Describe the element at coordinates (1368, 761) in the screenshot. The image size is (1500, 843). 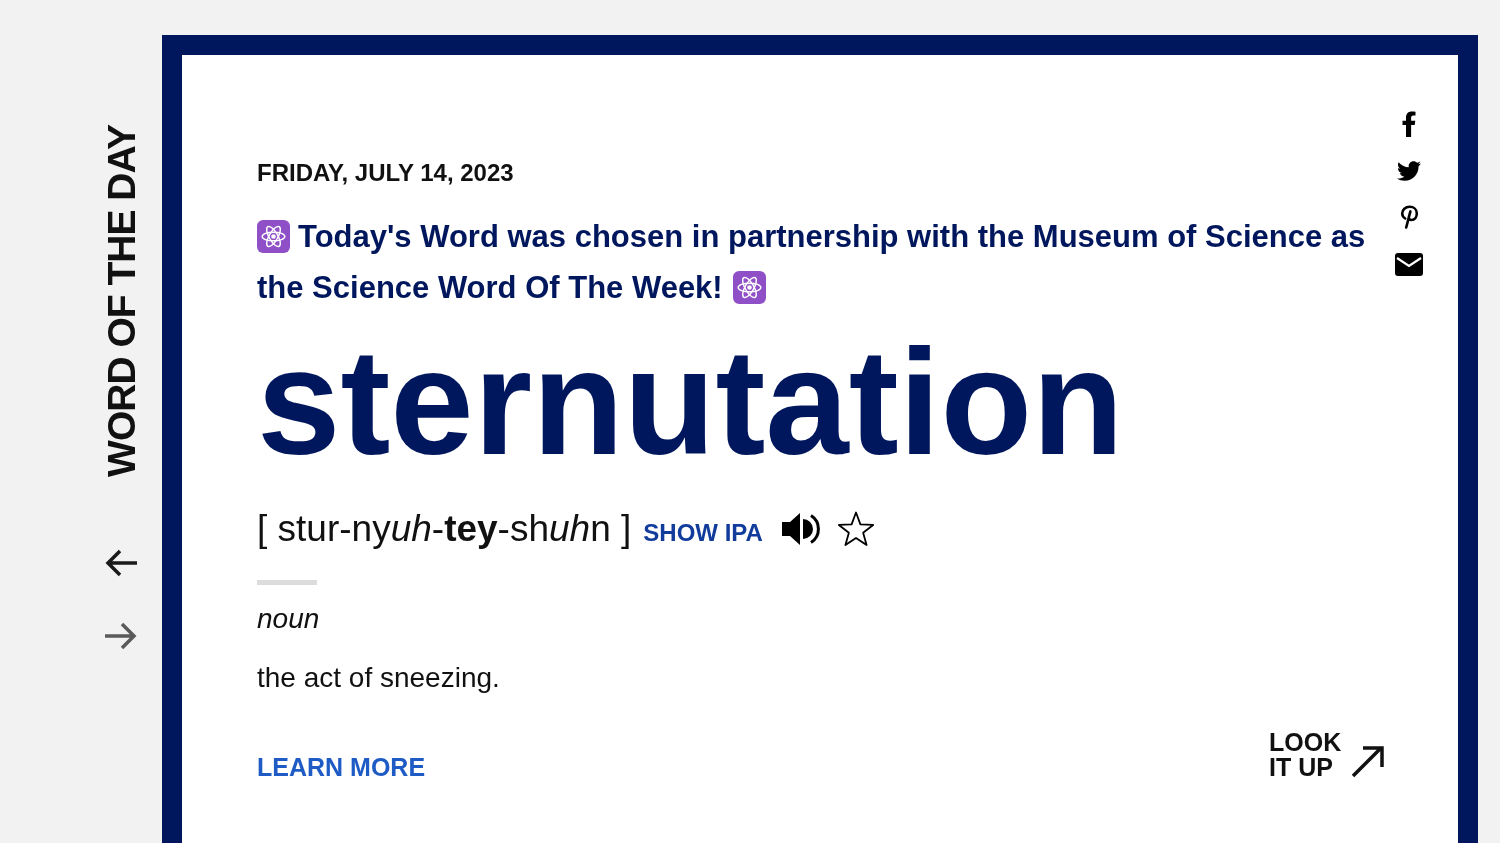
I see `arrow-up-right-icon` at that location.